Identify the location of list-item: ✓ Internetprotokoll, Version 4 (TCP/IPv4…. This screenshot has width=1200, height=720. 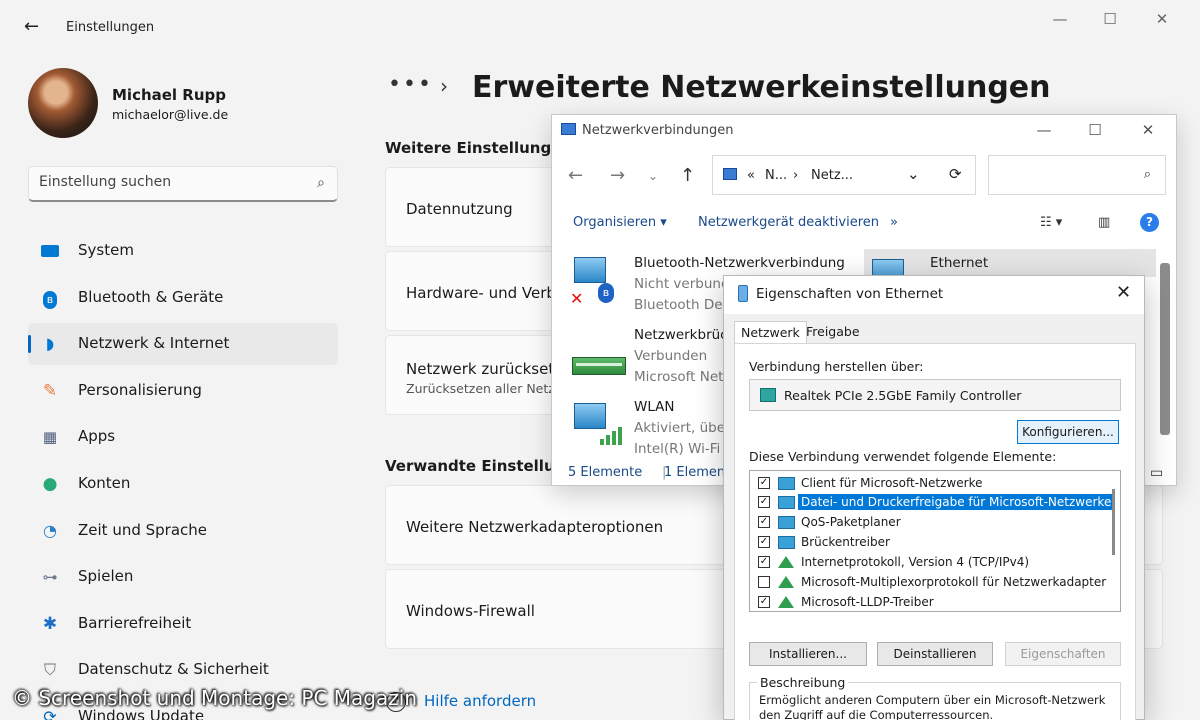
(932, 562).